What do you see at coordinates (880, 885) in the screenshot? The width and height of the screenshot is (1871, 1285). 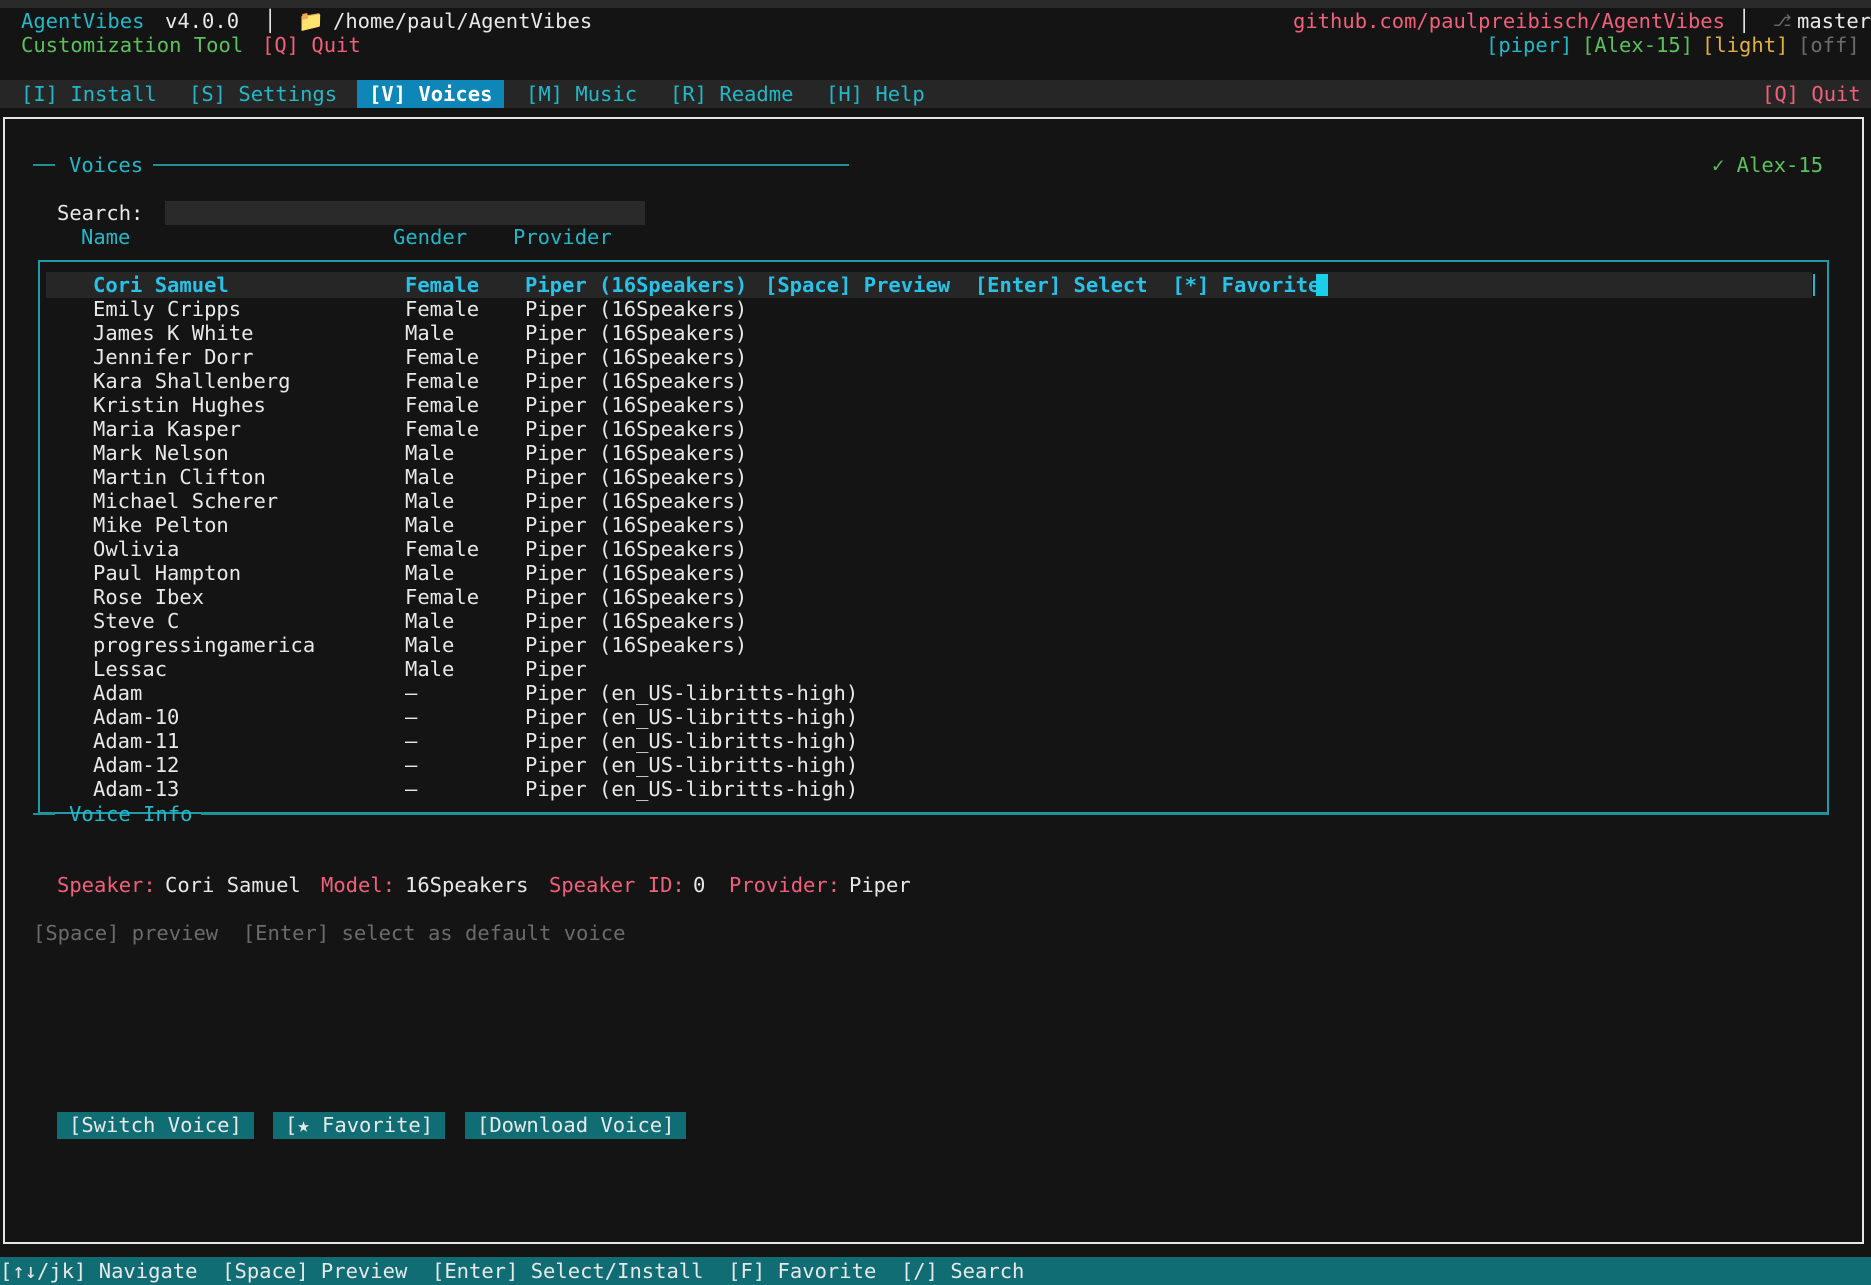 I see `provider-value: Piper` at bounding box center [880, 885].